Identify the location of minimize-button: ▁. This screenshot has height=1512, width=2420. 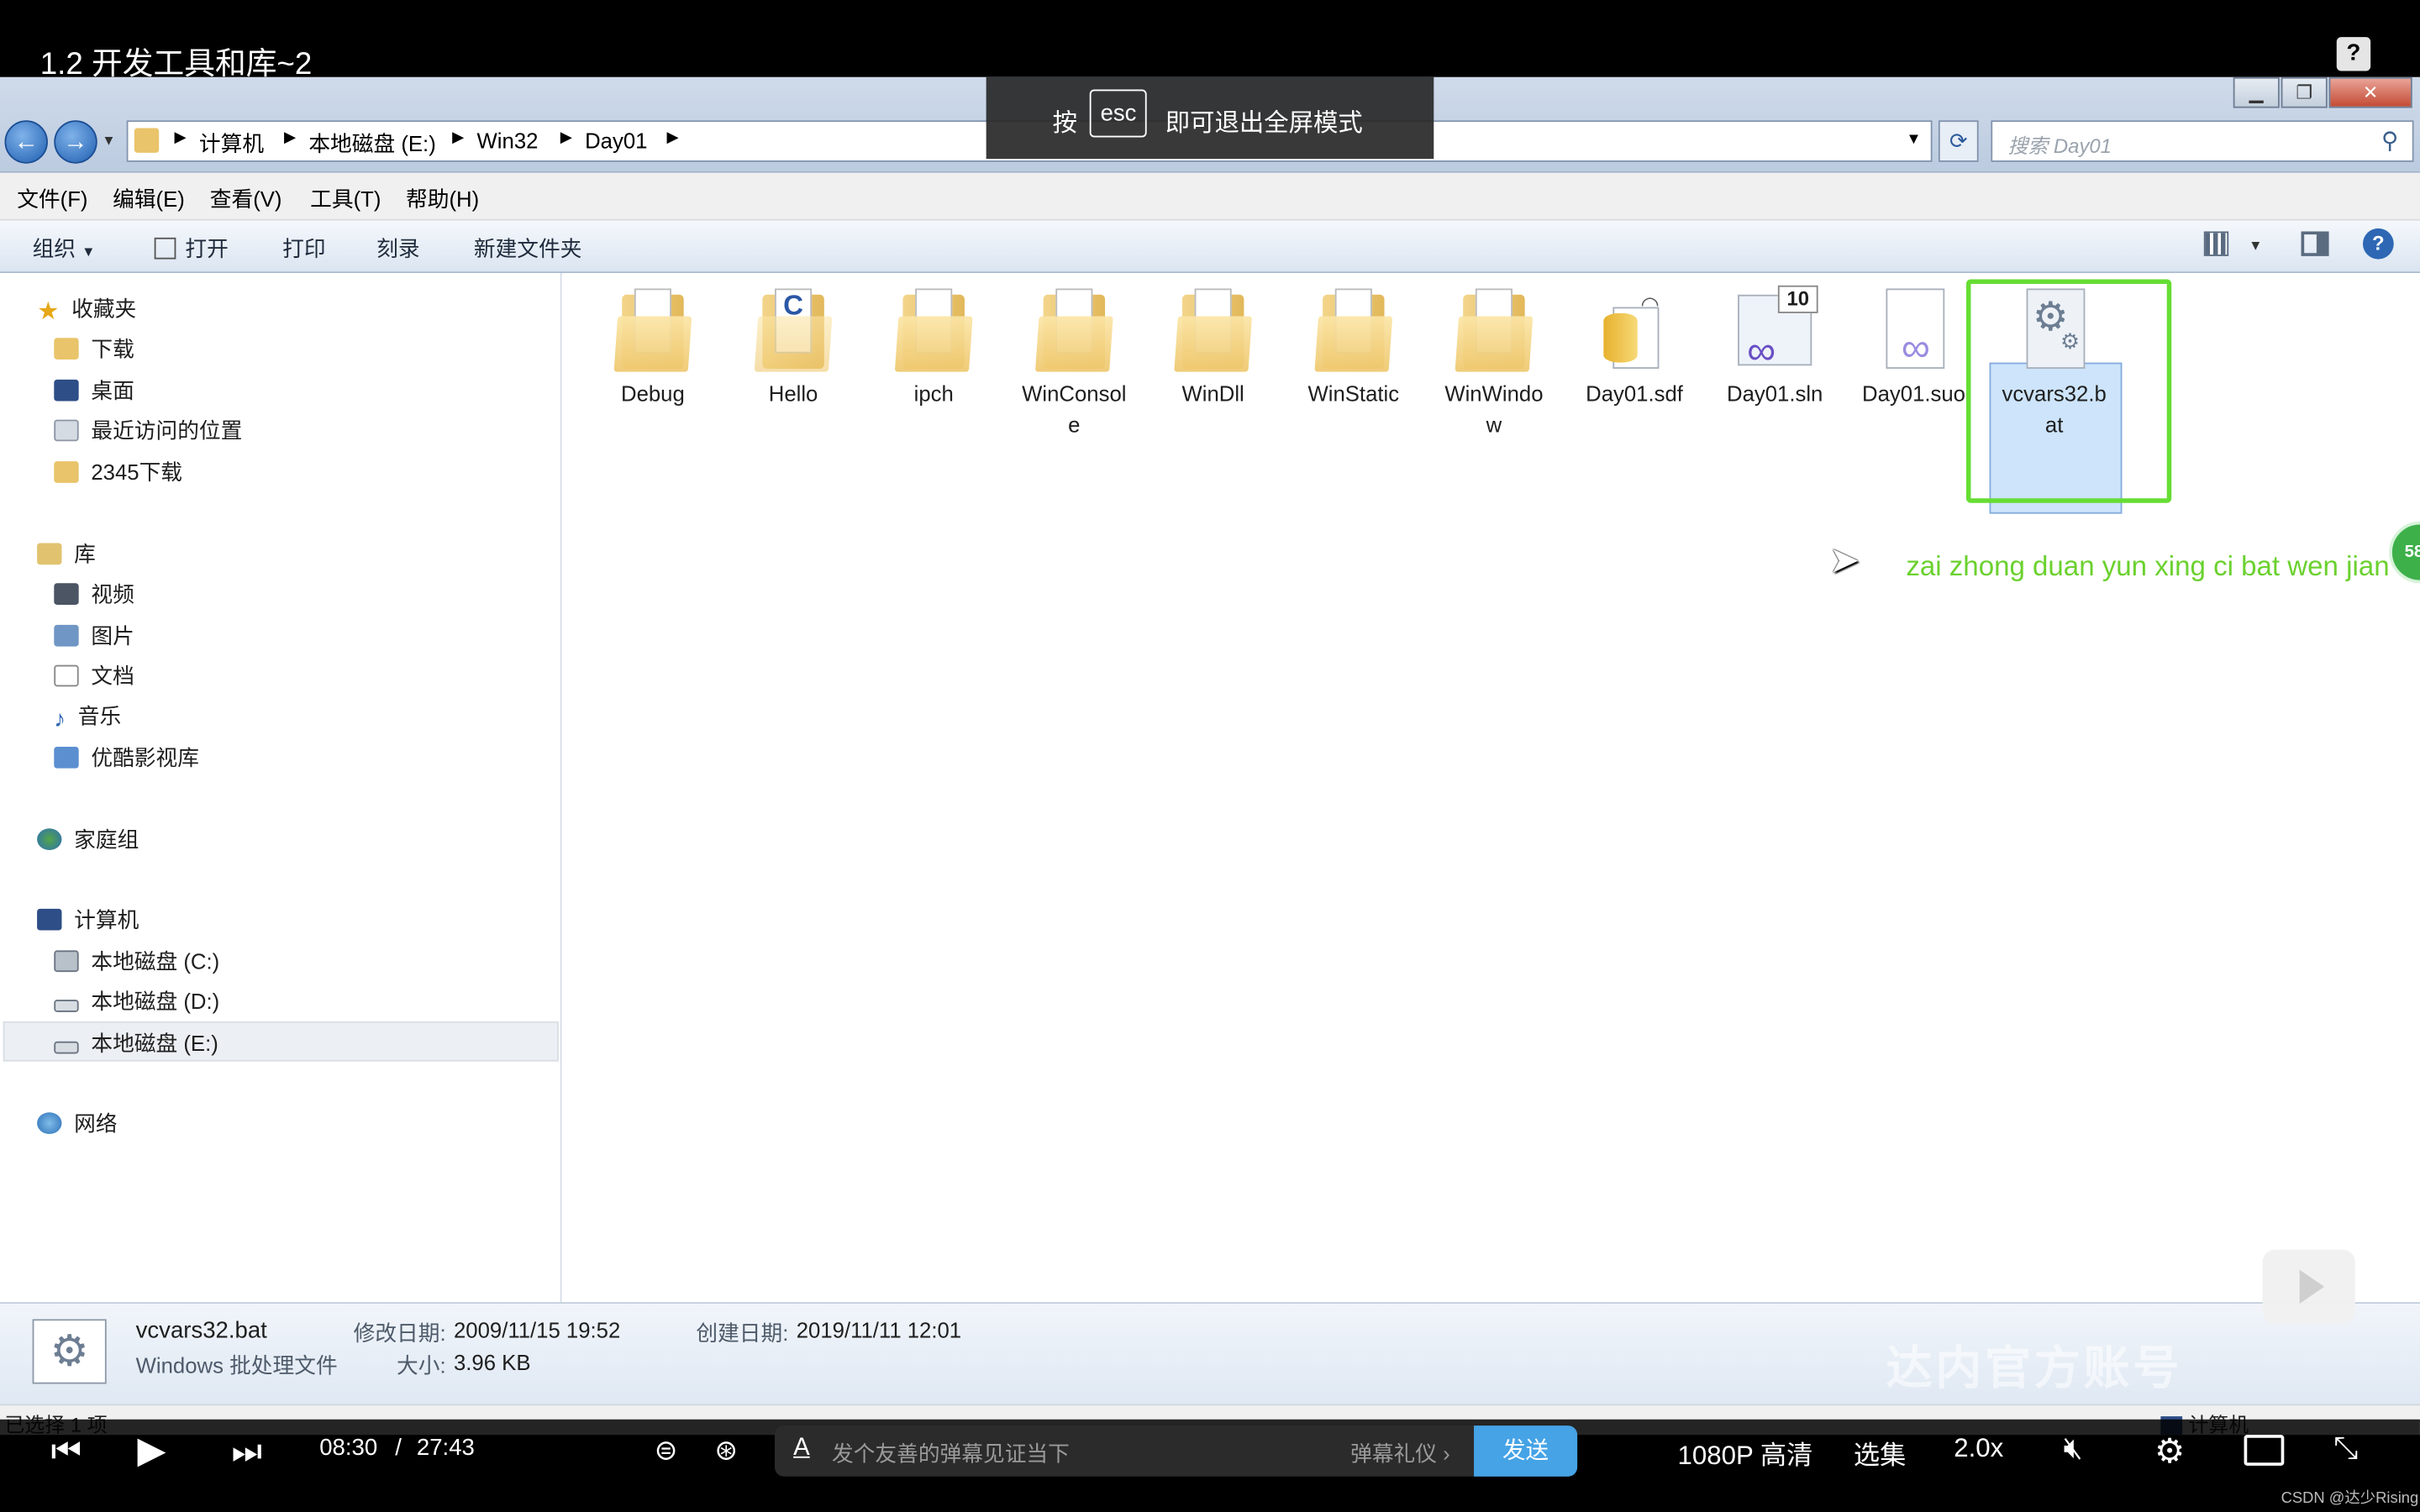
(2256, 92).